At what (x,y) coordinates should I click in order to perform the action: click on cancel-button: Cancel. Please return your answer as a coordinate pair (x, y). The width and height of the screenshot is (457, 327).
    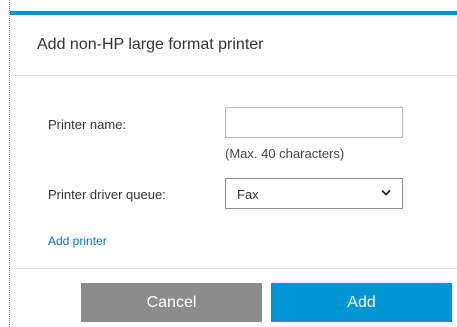
    Looking at the image, I should click on (171, 302).